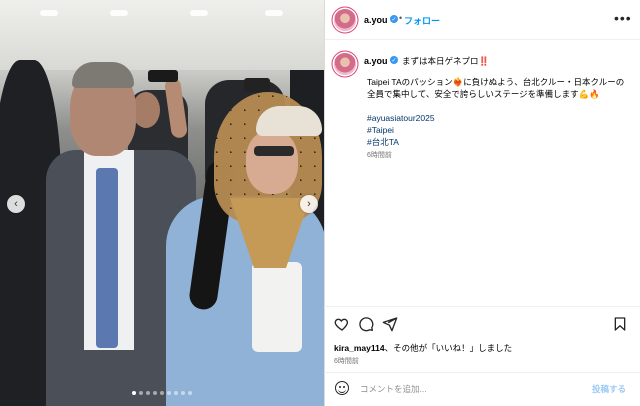 The image size is (640, 406). What do you see at coordinates (289, 121) in the screenshot?
I see `woman-cap` at bounding box center [289, 121].